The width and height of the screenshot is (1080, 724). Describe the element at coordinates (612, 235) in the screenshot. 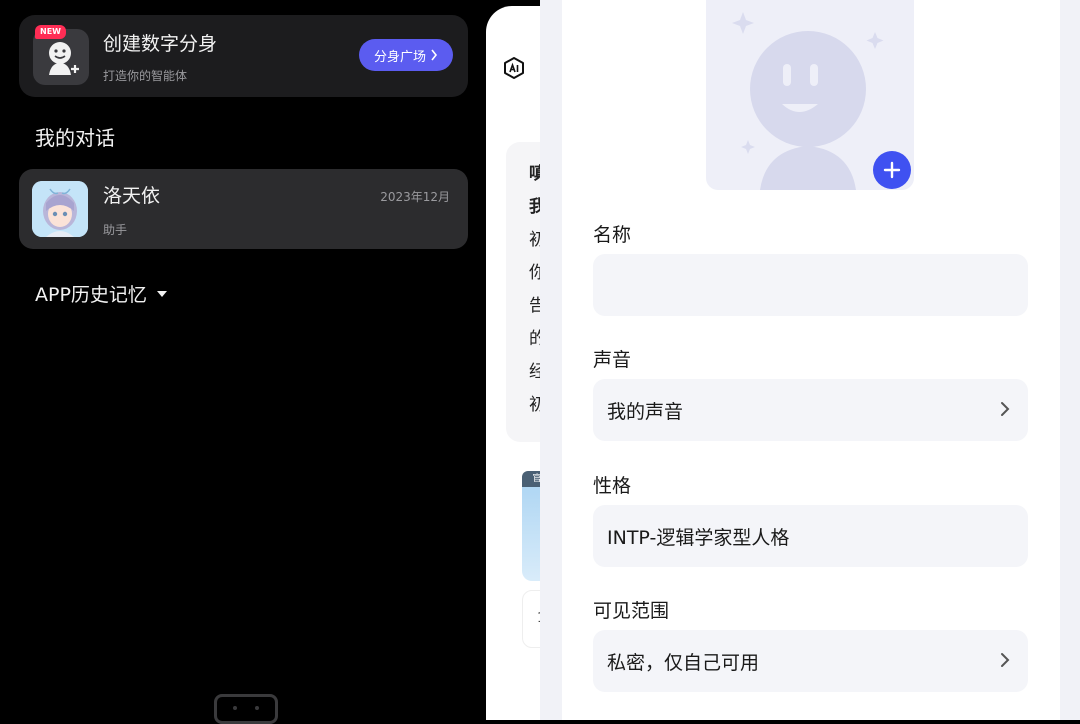

I see `name-label: 名称` at that location.